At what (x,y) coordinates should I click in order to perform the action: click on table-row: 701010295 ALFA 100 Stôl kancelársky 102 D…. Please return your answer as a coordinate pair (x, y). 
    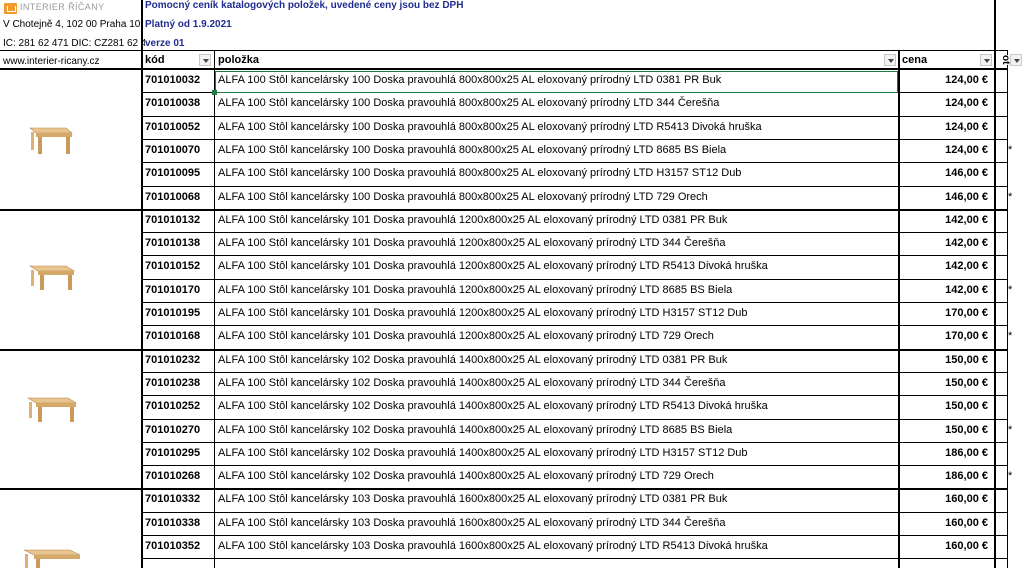
    Looking at the image, I should click on (569, 454).